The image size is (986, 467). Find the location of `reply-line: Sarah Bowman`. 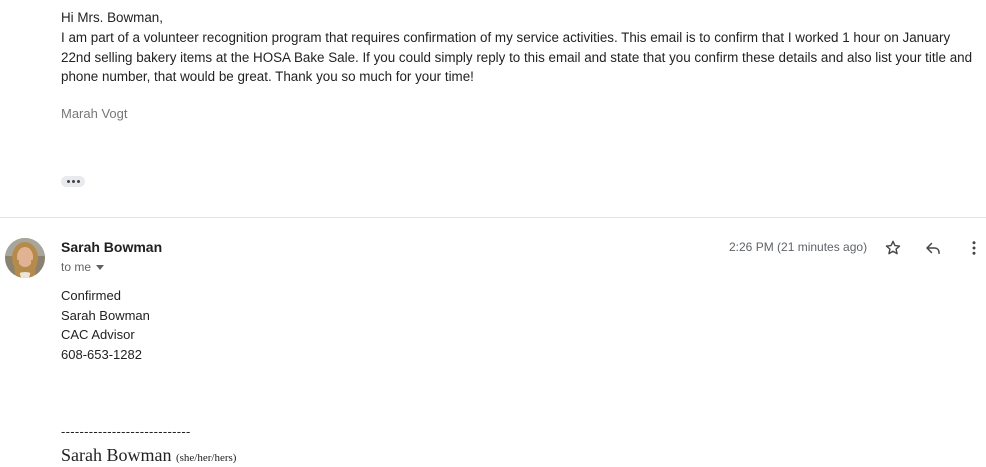

reply-line: Sarah Bowman is located at coordinates (105, 315).